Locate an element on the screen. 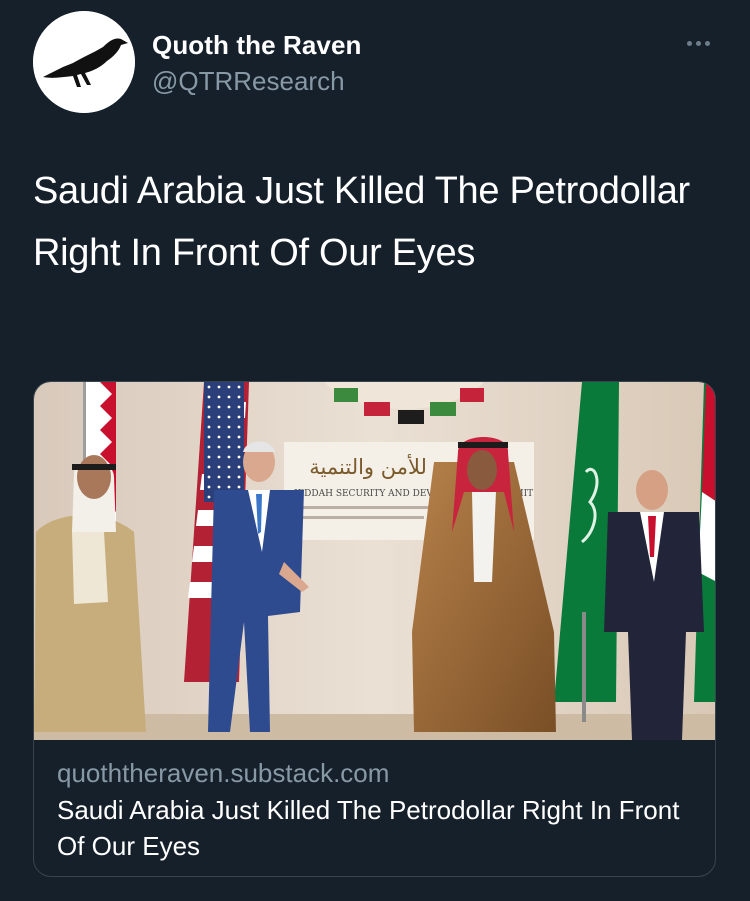 This screenshot has width=750, height=901. avatar is located at coordinates (84, 62).